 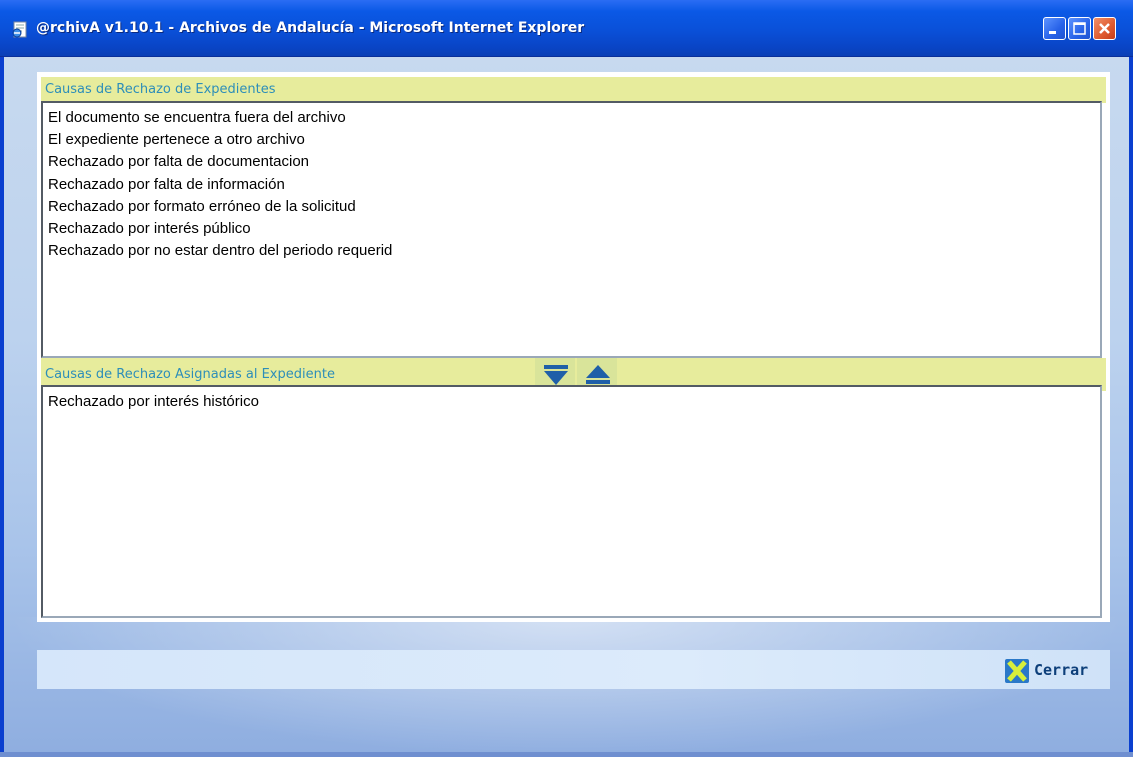 What do you see at coordinates (1052, 32) in the screenshot?
I see `minimize-icon` at bounding box center [1052, 32].